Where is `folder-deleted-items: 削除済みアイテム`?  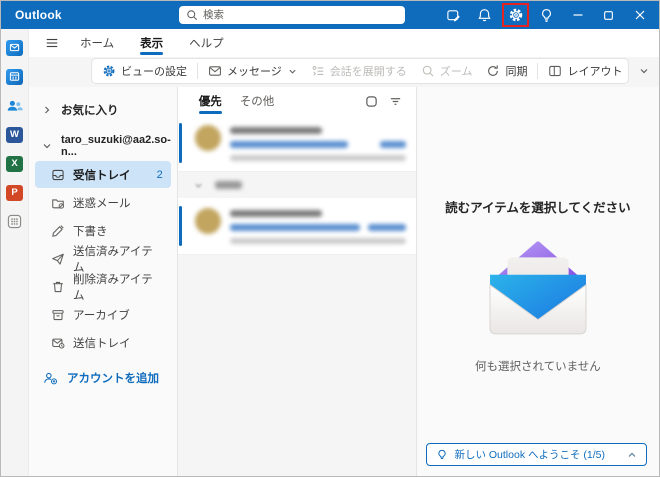 folder-deleted-items: 削除済みアイテム is located at coordinates (103, 287).